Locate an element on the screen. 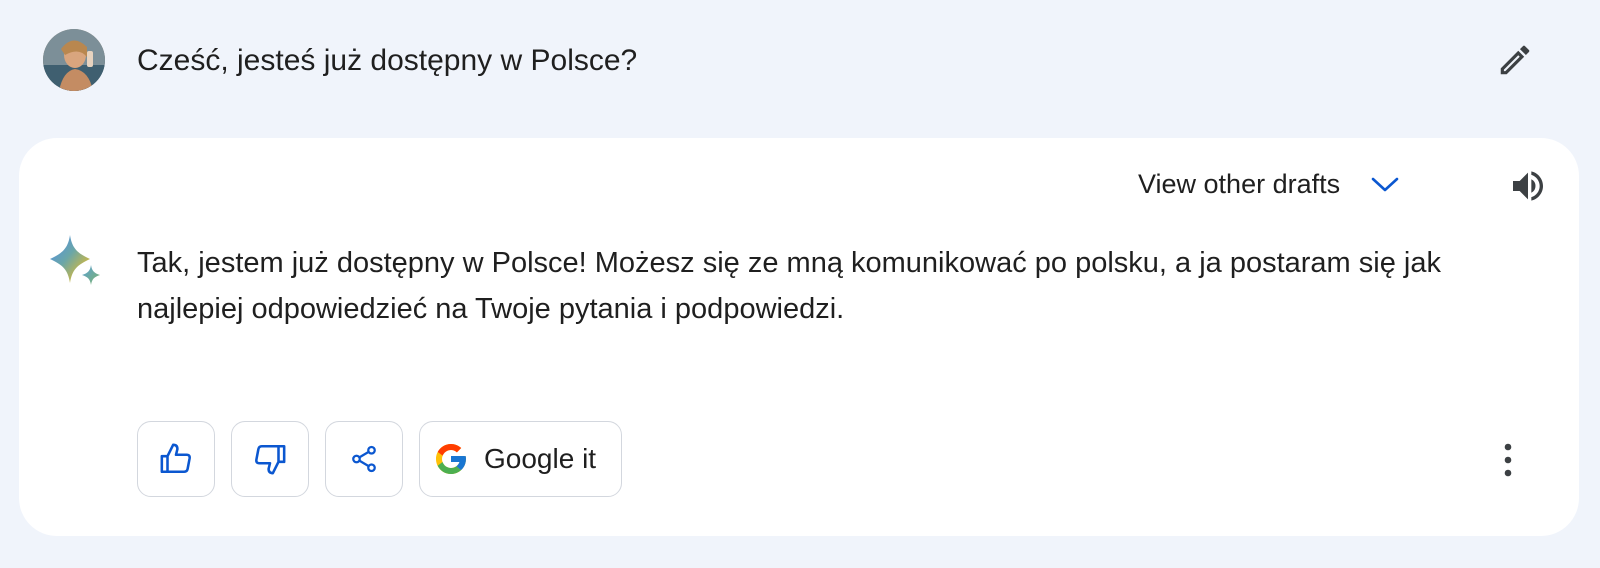  google-g-icon is located at coordinates (451, 459).